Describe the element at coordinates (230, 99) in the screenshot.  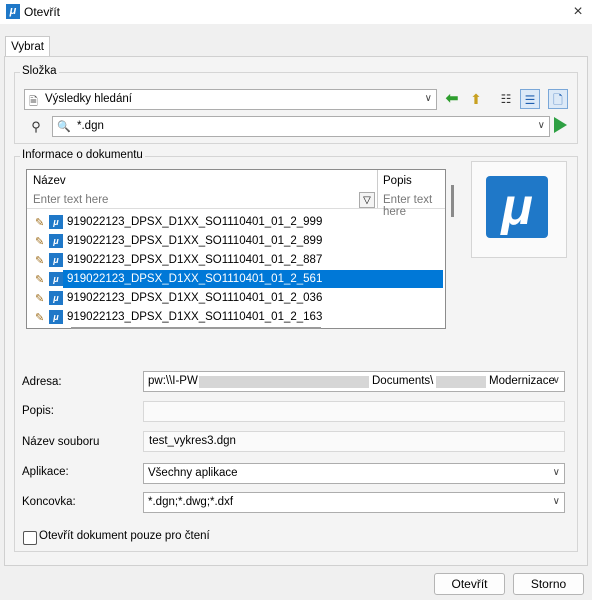
I see `folder-combo: 🗎 Výsledky hledání ∨` at that location.